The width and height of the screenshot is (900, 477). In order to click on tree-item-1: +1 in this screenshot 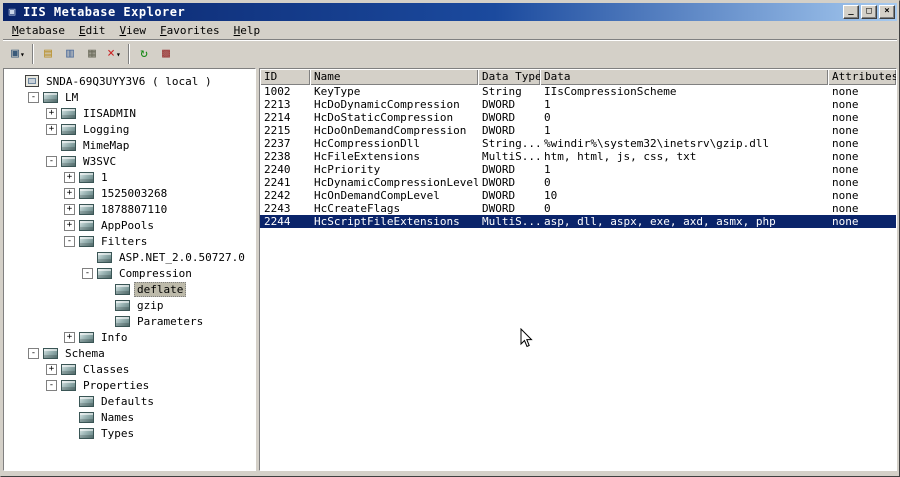, I will do `click(129, 177)`.